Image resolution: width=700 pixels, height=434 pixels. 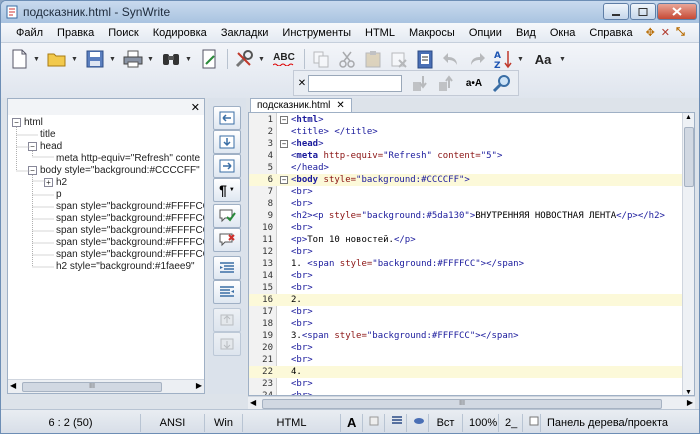 I want to click on comment-remove-icon, so click(x=227, y=240).